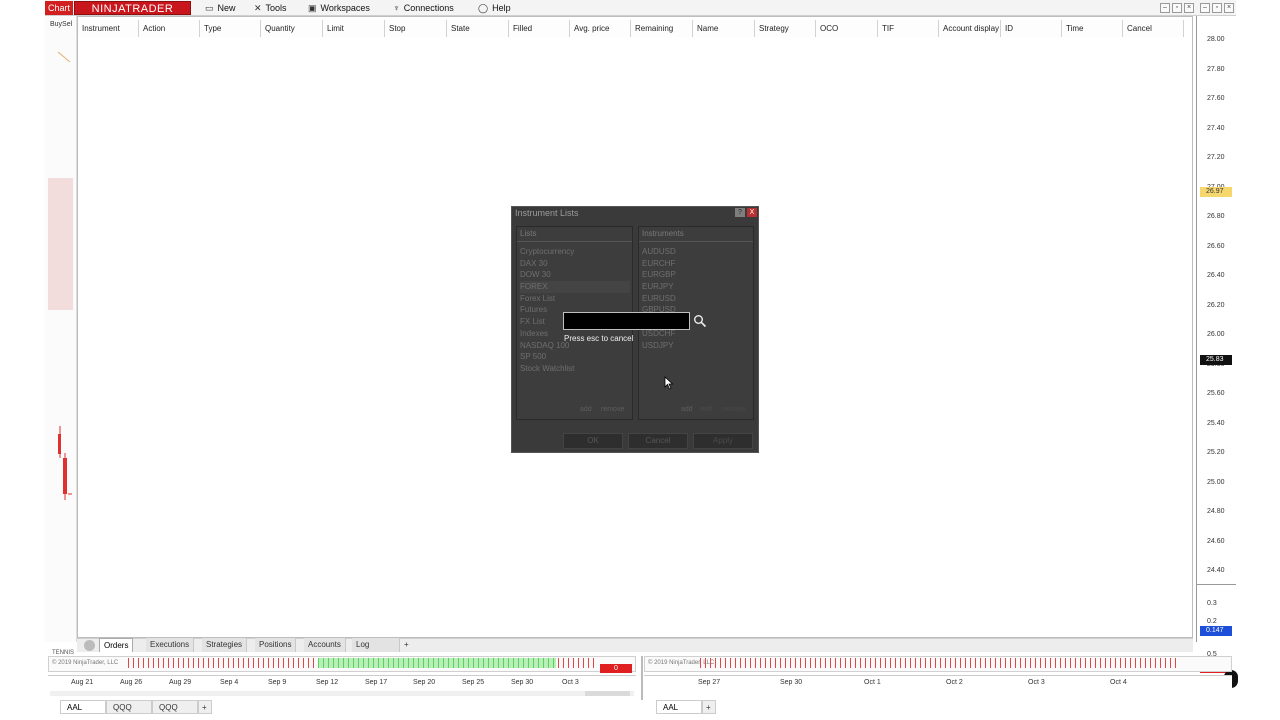 This screenshot has height=720, width=1280. Describe the element at coordinates (131, 682) in the screenshot. I see `date-label: Aug 26` at that location.